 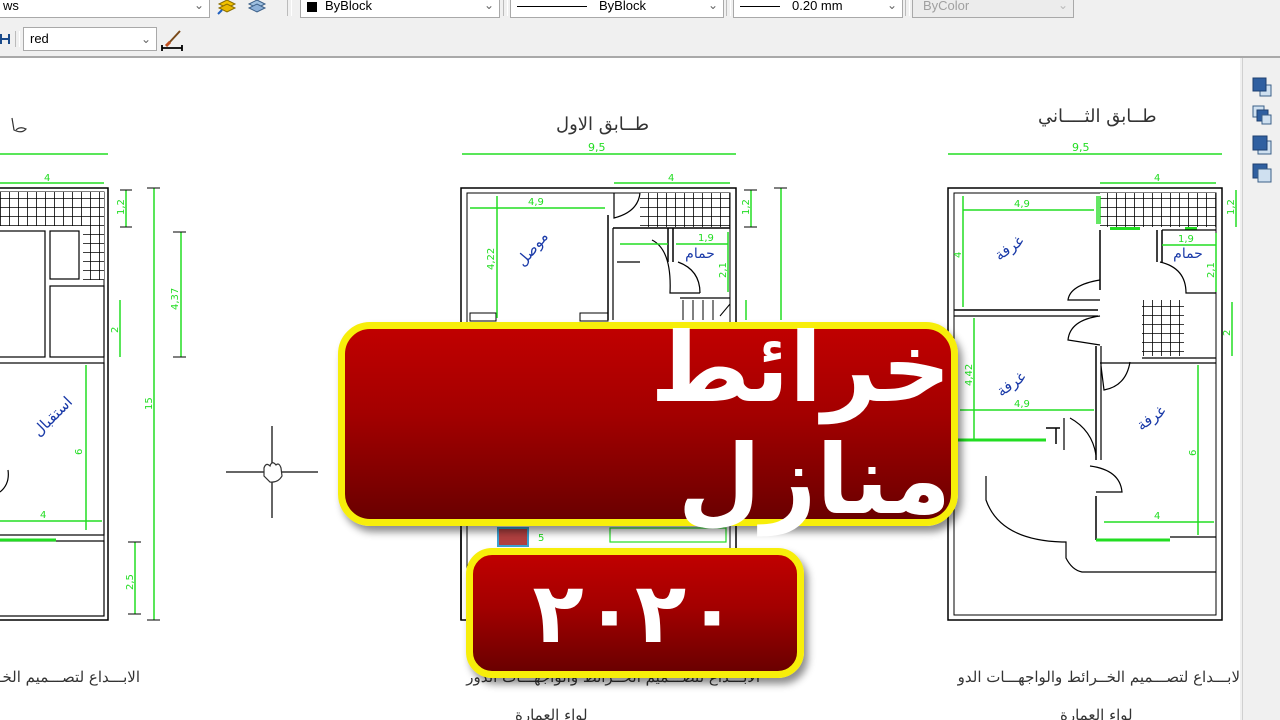 What do you see at coordinates (173, 40) in the screenshot?
I see `dimension-style-icon` at bounding box center [173, 40].